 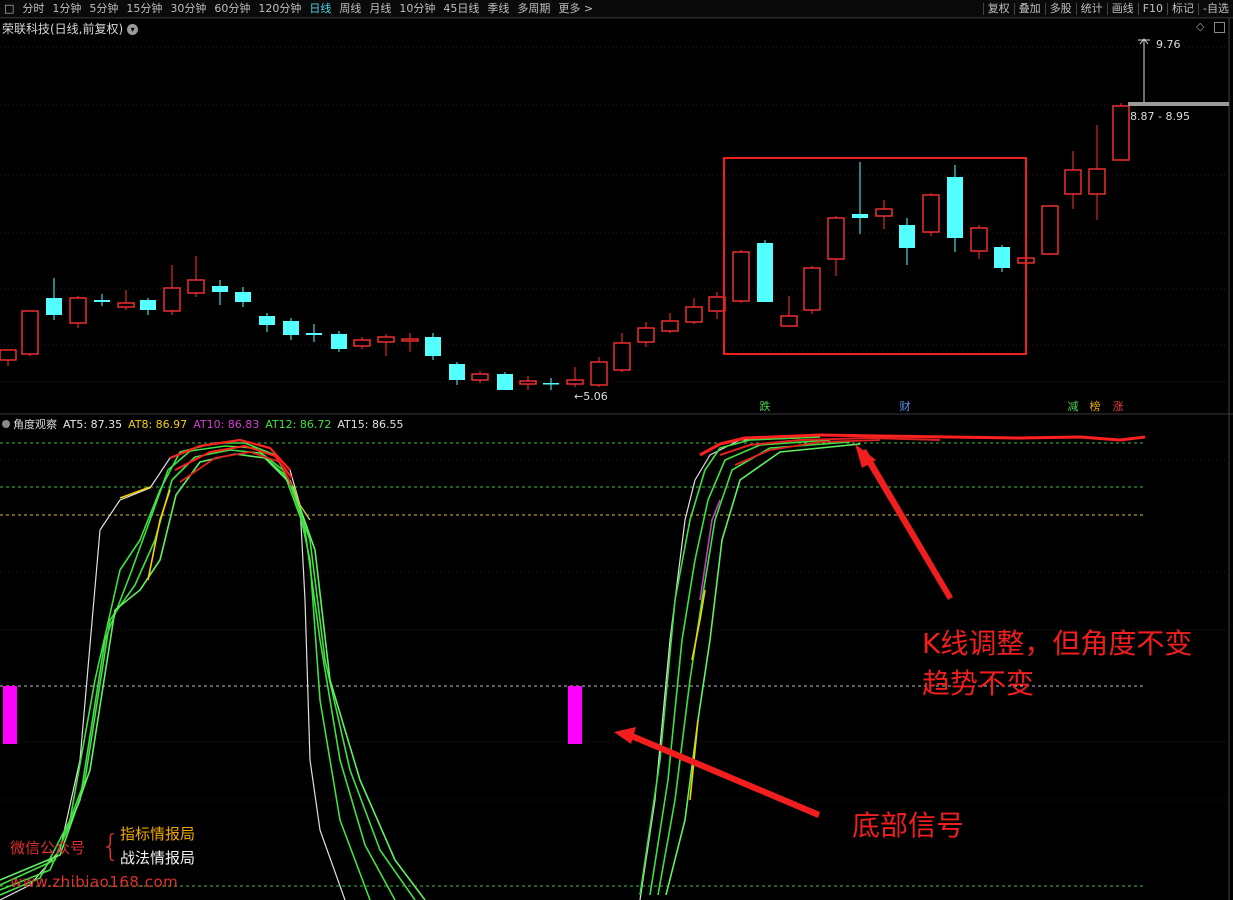 What do you see at coordinates (942, 406) in the screenshot?
I see `event-tags: 跌 财 减榜涨` at bounding box center [942, 406].